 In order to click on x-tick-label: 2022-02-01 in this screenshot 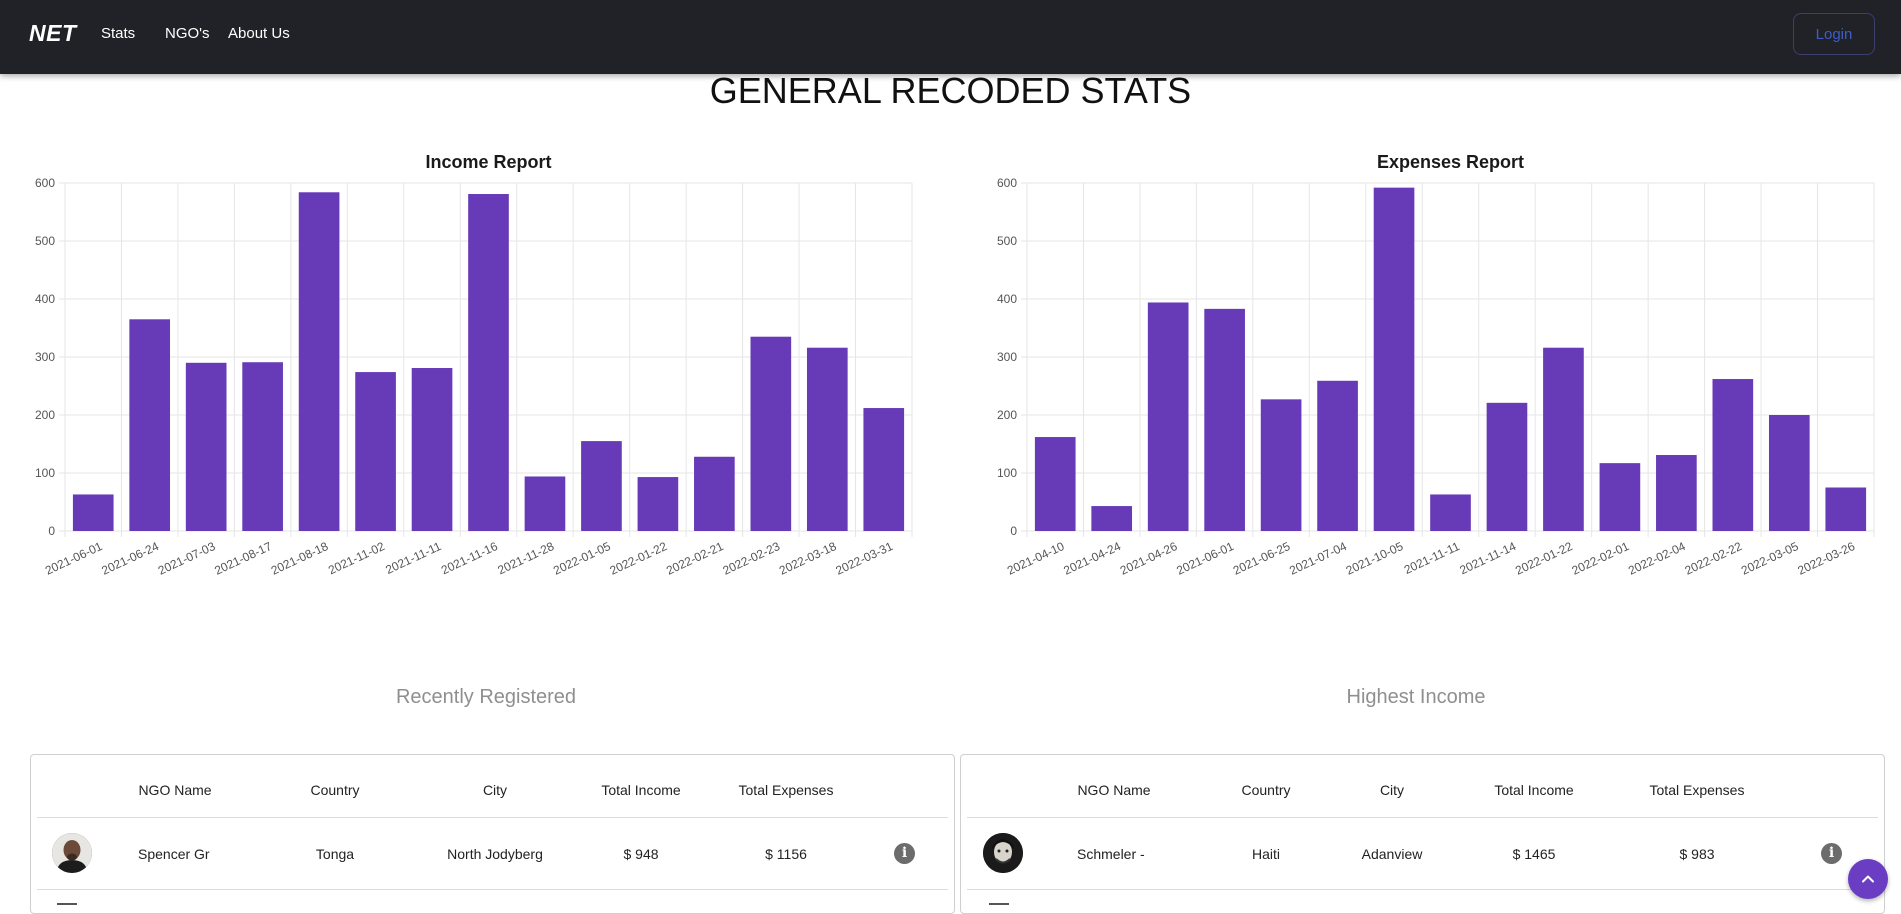, I will do `click(1601, 558)`.